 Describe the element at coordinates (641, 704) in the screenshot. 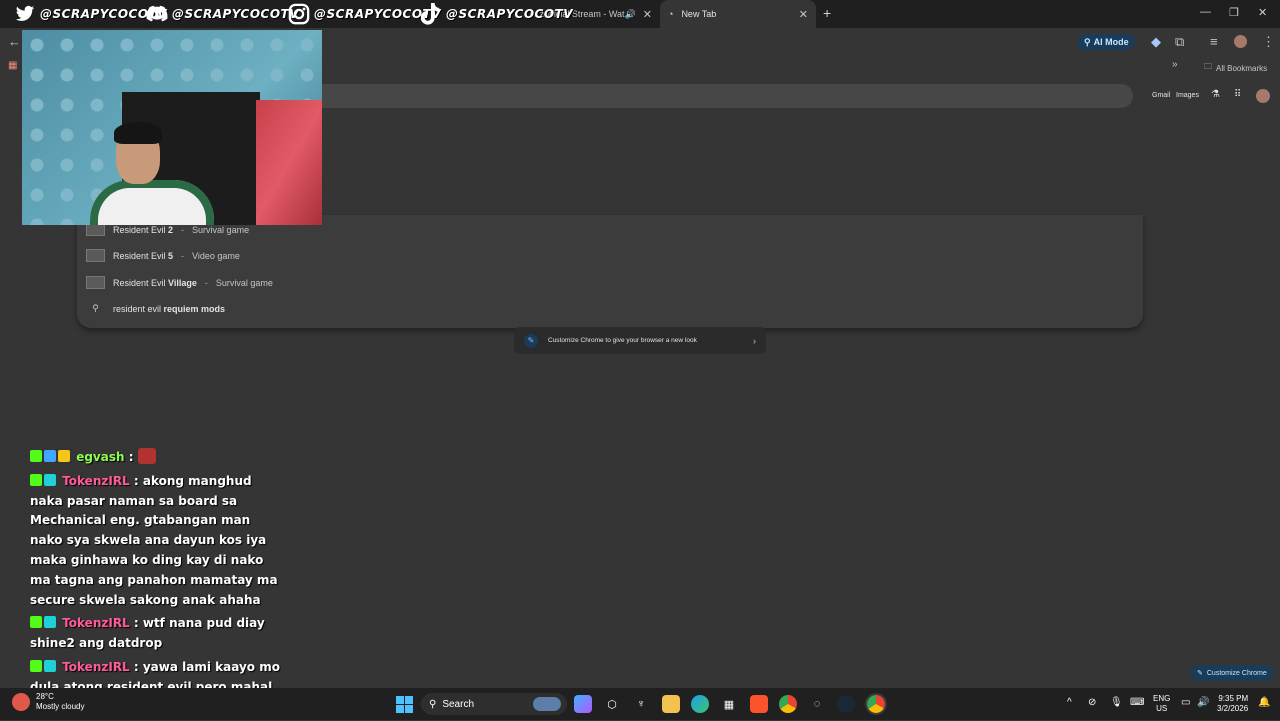

I see `app-icon: ♆` at that location.